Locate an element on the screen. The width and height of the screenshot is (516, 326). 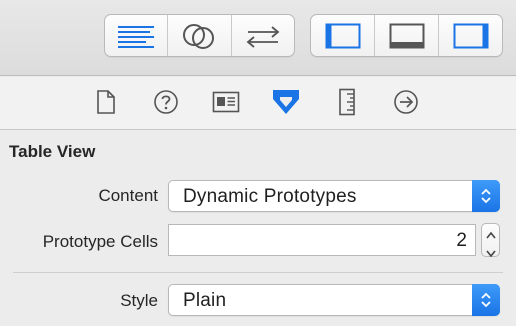
version-editor-button is located at coordinates (263, 35).